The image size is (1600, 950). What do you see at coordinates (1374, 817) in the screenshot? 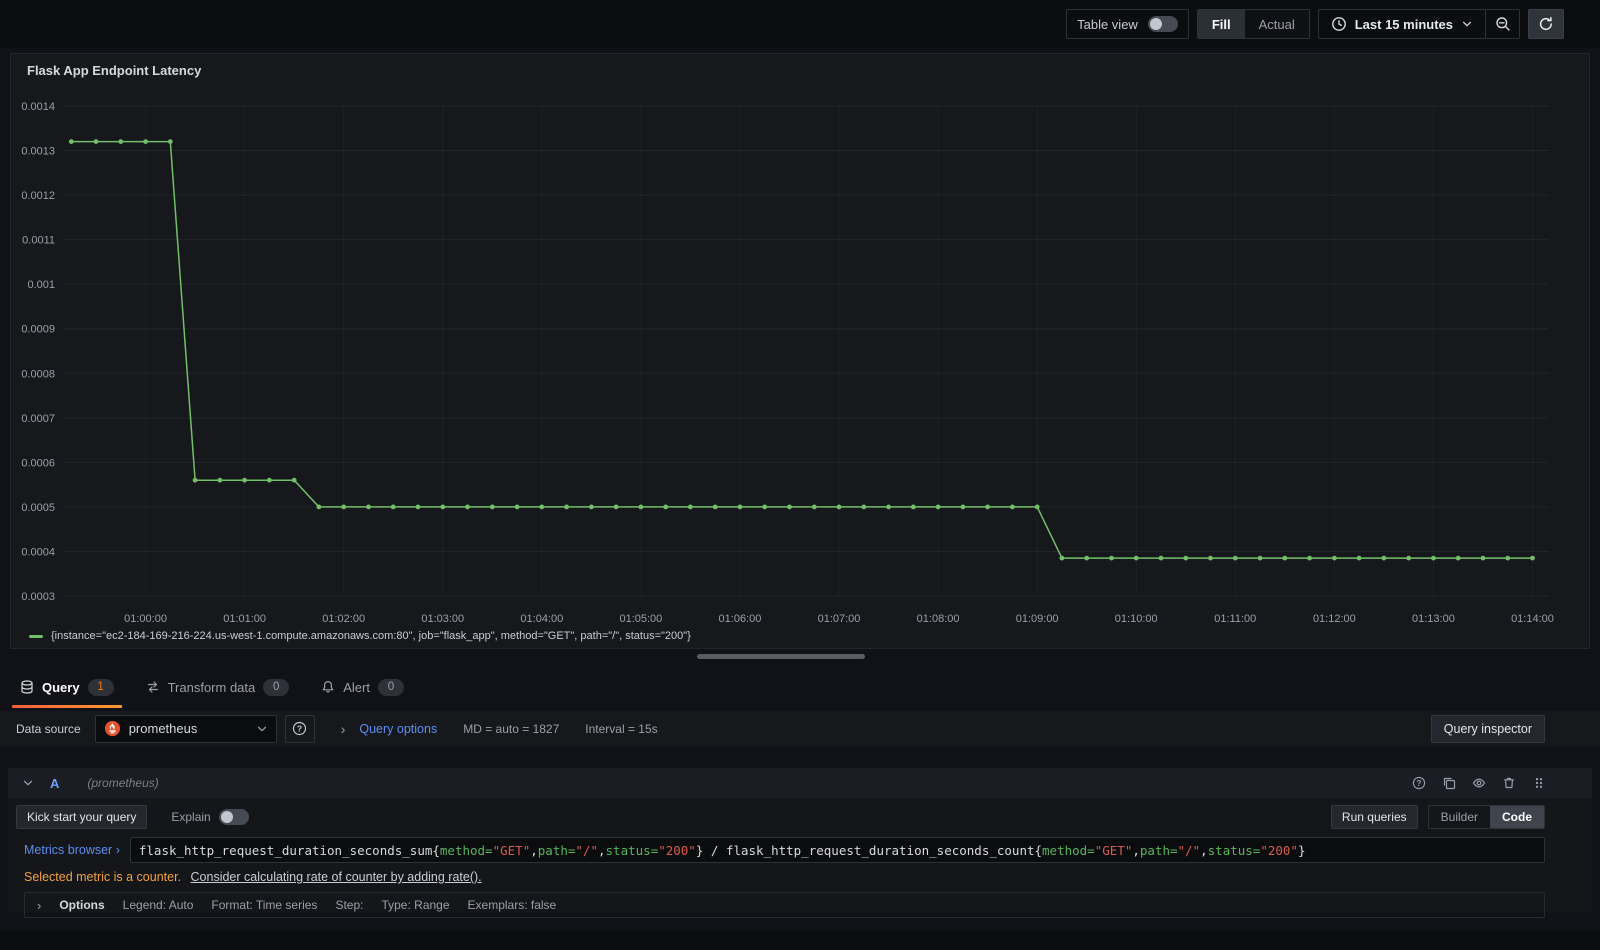
I see `run-queries-button: Run queries` at bounding box center [1374, 817].